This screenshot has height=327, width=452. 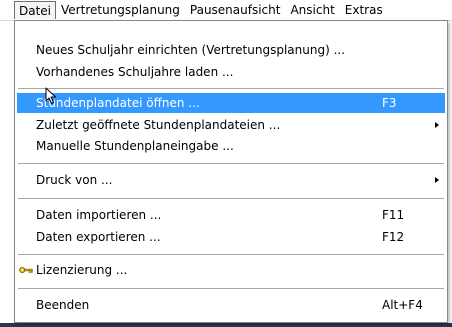 What do you see at coordinates (389, 103) in the screenshot?
I see `menu-item-shortcut: F3` at bounding box center [389, 103].